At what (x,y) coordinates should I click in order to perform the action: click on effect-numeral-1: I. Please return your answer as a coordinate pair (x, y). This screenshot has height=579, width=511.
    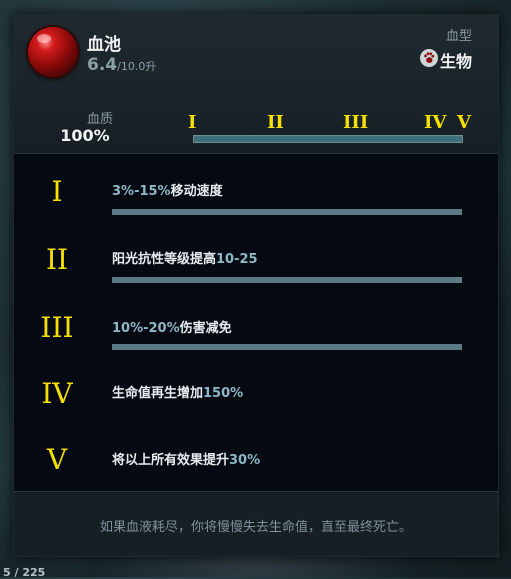
    Looking at the image, I should click on (57, 191).